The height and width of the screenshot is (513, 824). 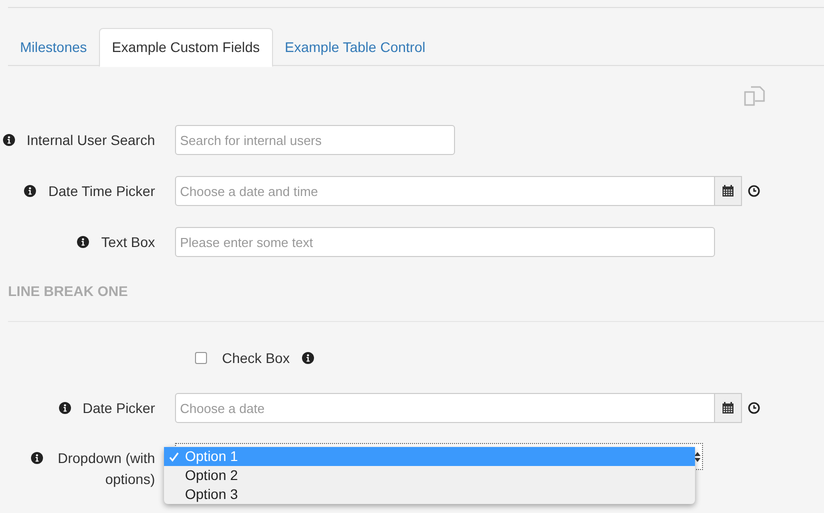 I want to click on field-label: Internal User Search, so click(x=90, y=140).